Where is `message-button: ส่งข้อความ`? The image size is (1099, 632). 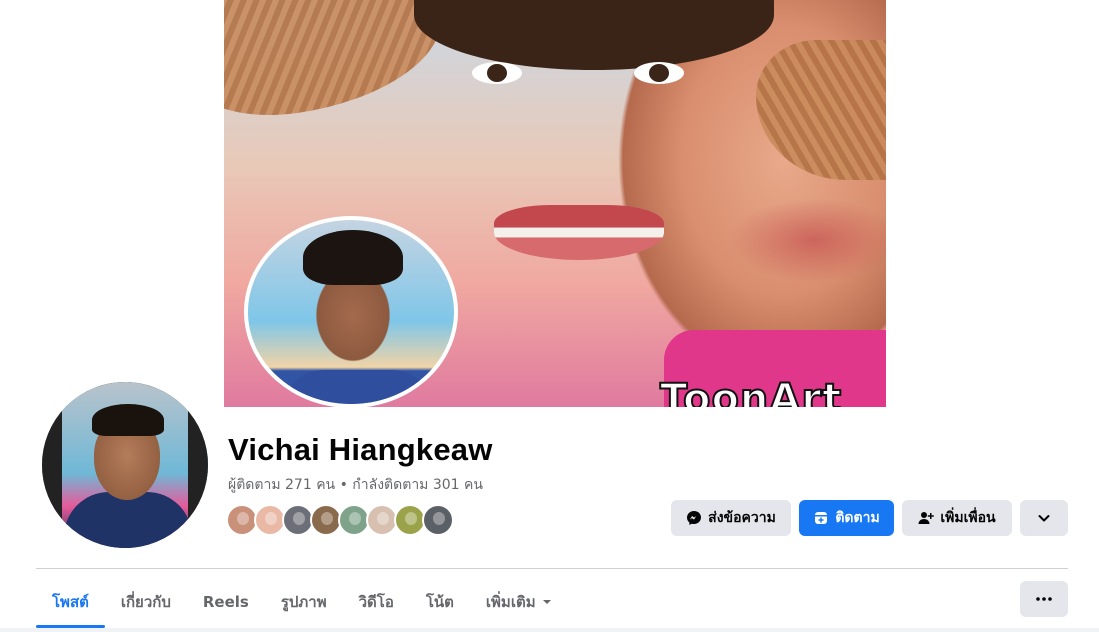 message-button: ส่งข้อความ is located at coordinates (731, 518).